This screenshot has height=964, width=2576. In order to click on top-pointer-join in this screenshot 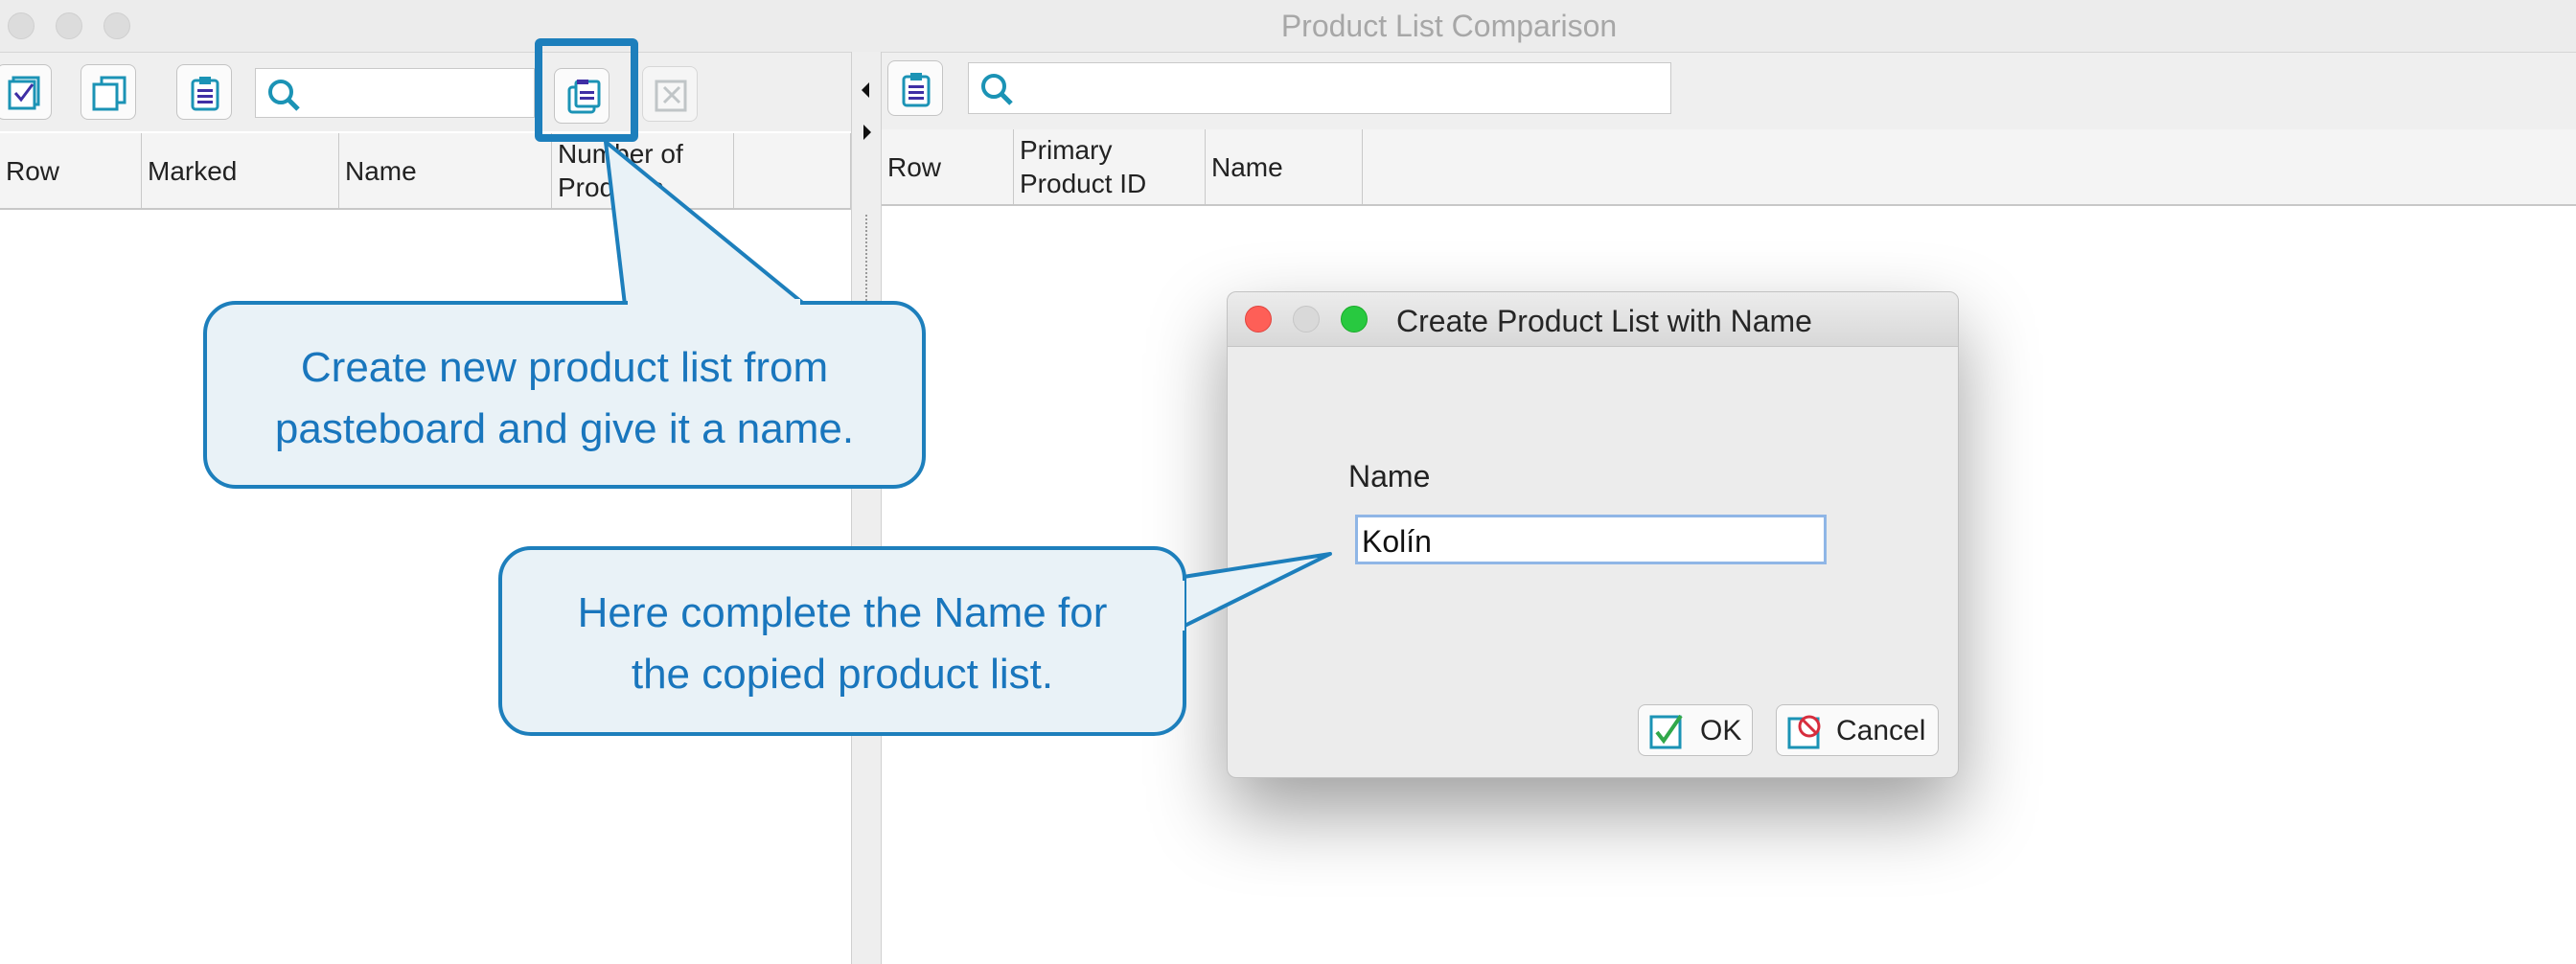, I will do `click(714, 303)`.